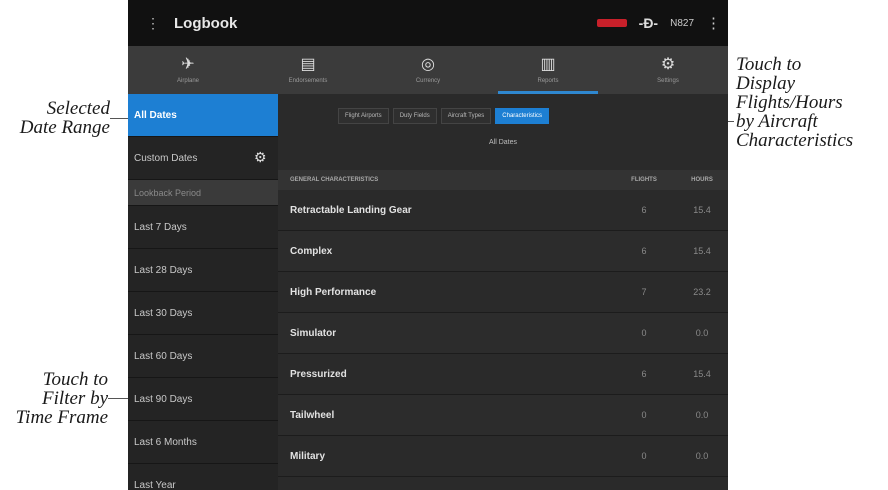 This screenshot has width=888, height=490. What do you see at coordinates (163, 270) in the screenshot?
I see `sidebar-item-label: Last 28 Days` at bounding box center [163, 270].